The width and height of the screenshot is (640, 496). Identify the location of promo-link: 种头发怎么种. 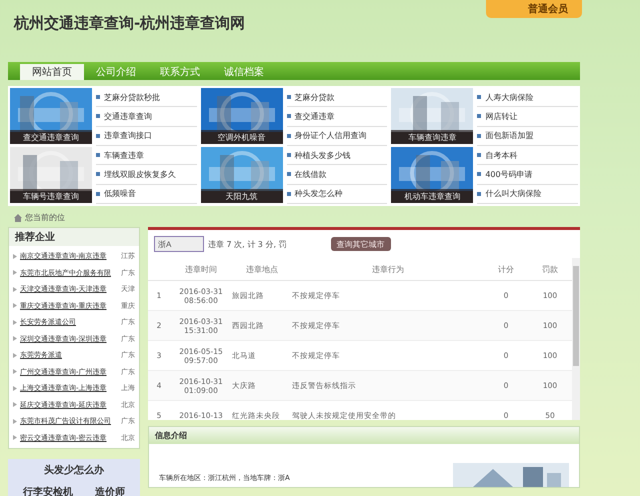
(318, 194).